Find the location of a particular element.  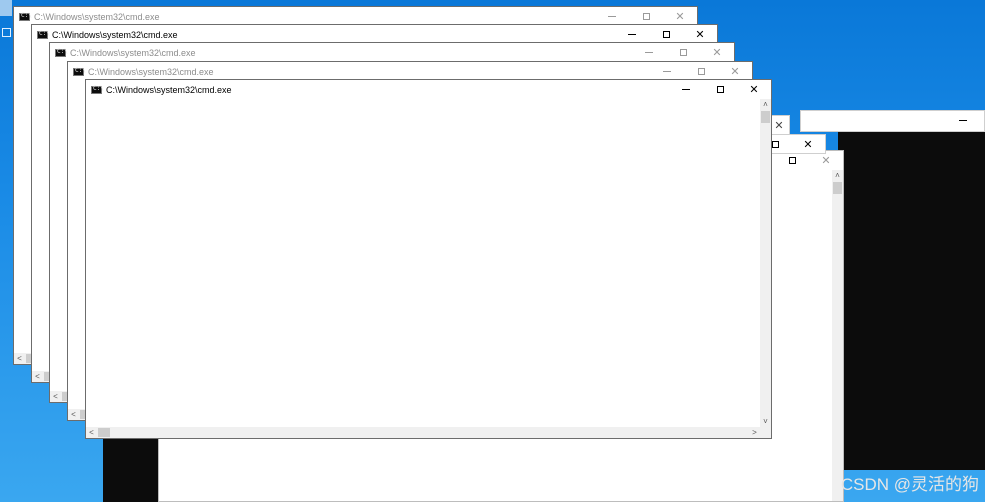

desktop-shortcut-icon is located at coordinates (6, 8).